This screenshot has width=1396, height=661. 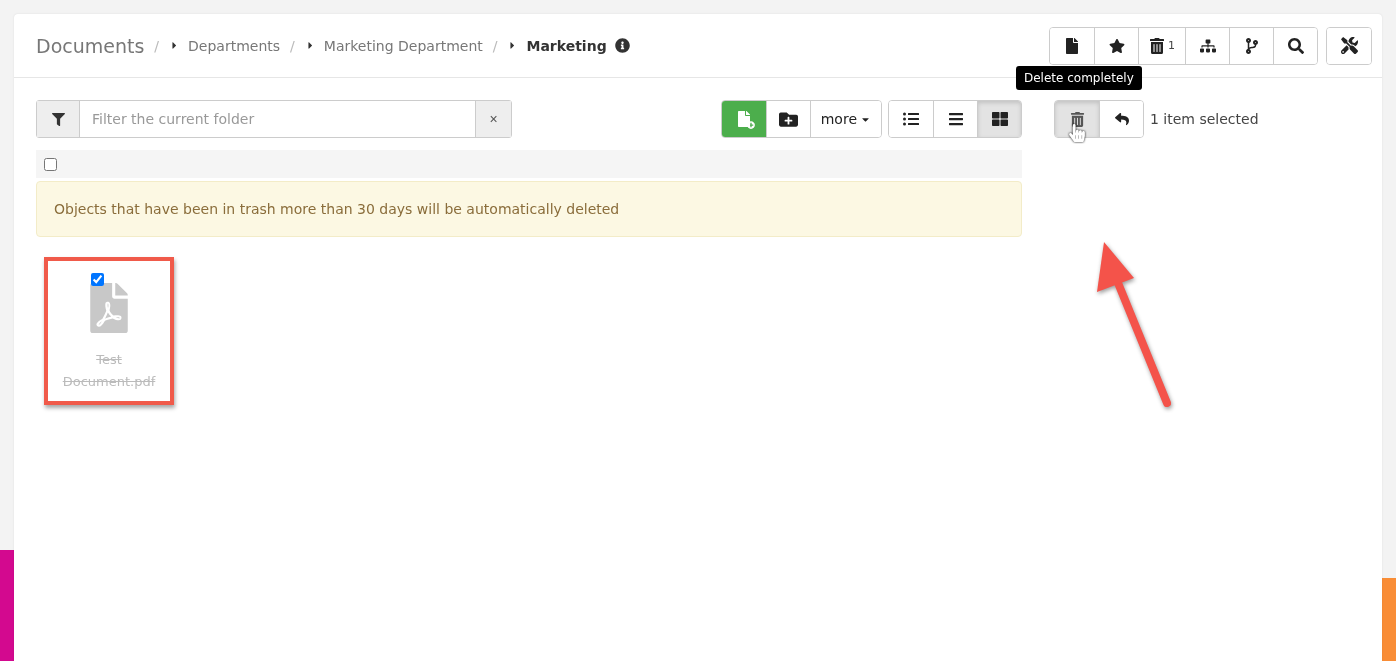 I want to click on search-button, so click(x=1295, y=45).